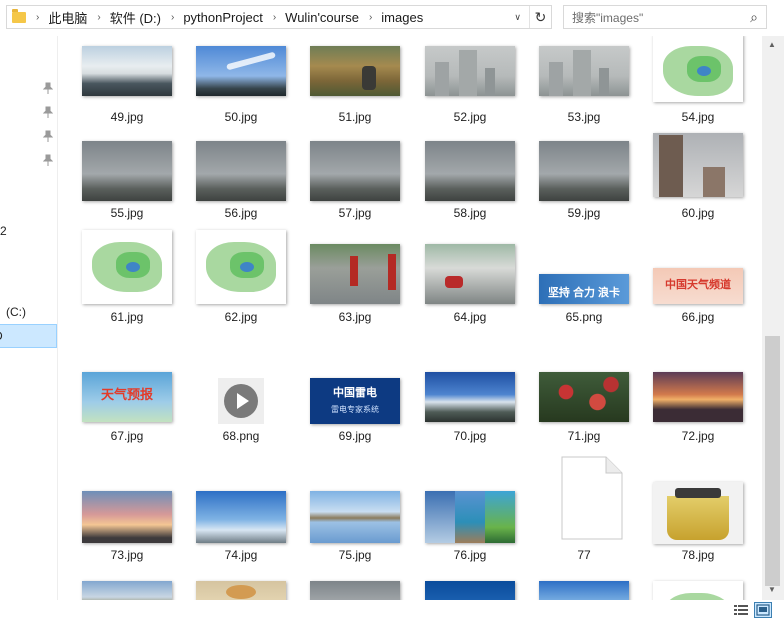 The image size is (784, 620). What do you see at coordinates (754, 17) in the screenshot?
I see `search-icon: ⌕` at bounding box center [754, 17].